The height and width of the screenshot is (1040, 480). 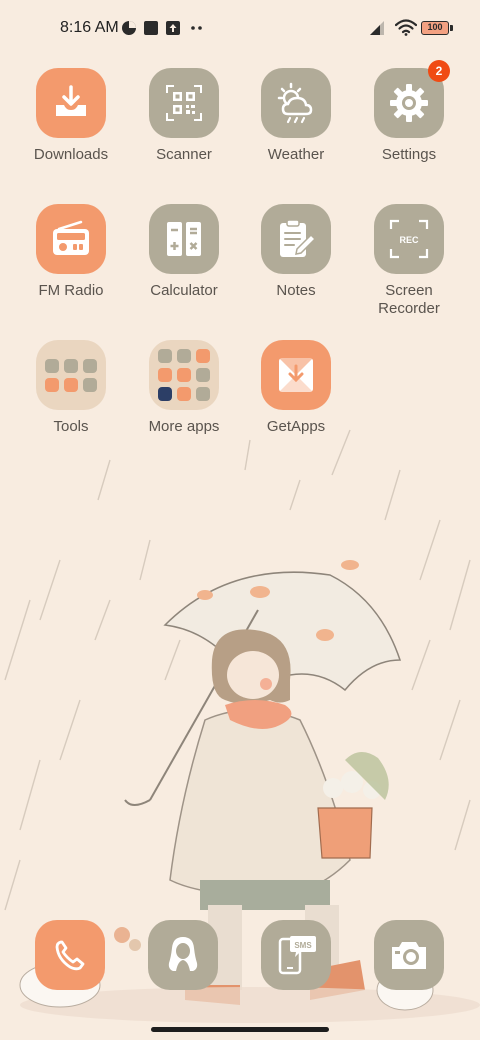 What do you see at coordinates (184, 290) in the screenshot?
I see `app-label: Calculator` at bounding box center [184, 290].